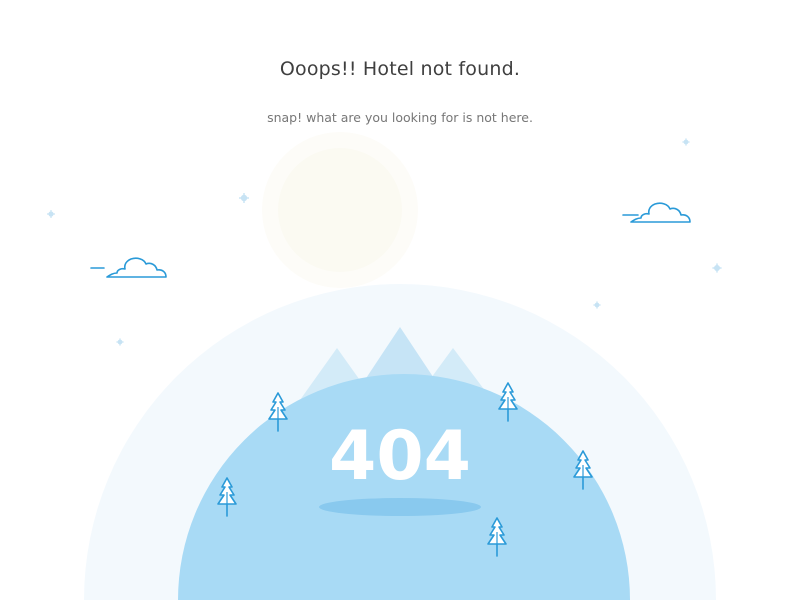  I want to click on error-code: 404, so click(400, 456).